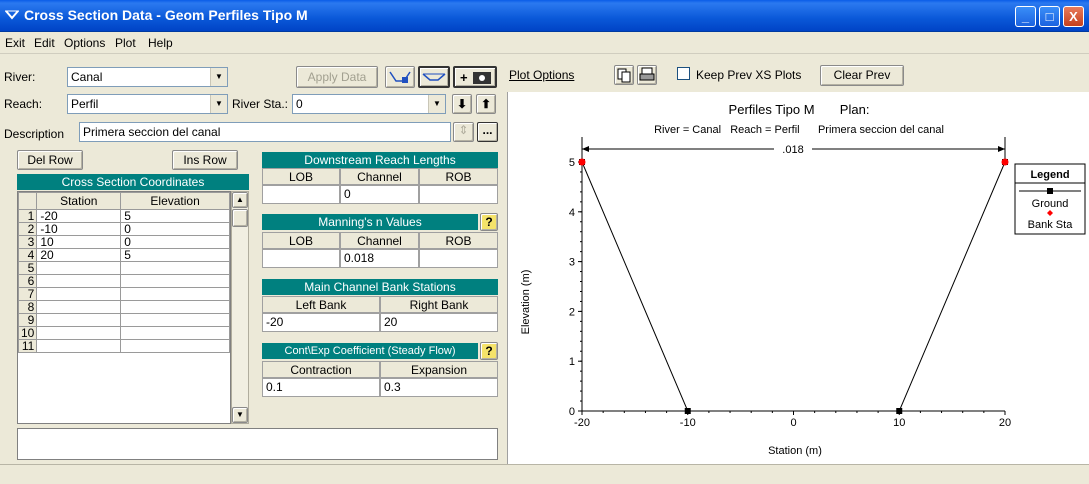 This screenshot has height=484, width=1089. Describe the element at coordinates (34, 134) in the screenshot. I see `description-label: Description` at that location.